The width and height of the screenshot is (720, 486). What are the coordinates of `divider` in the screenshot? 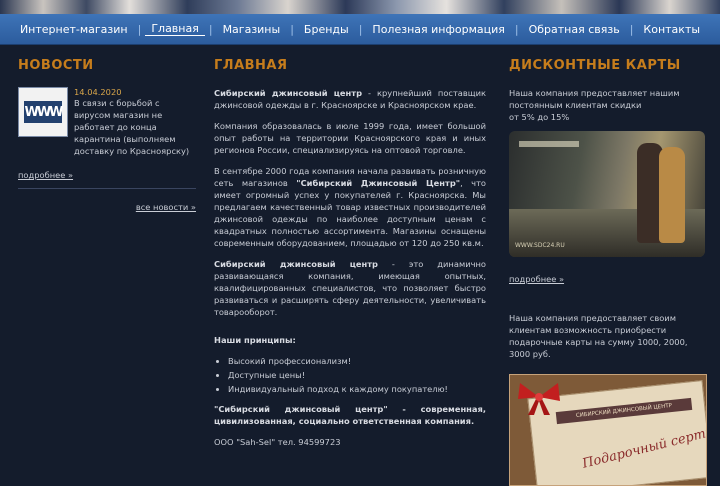 It's located at (107, 188).